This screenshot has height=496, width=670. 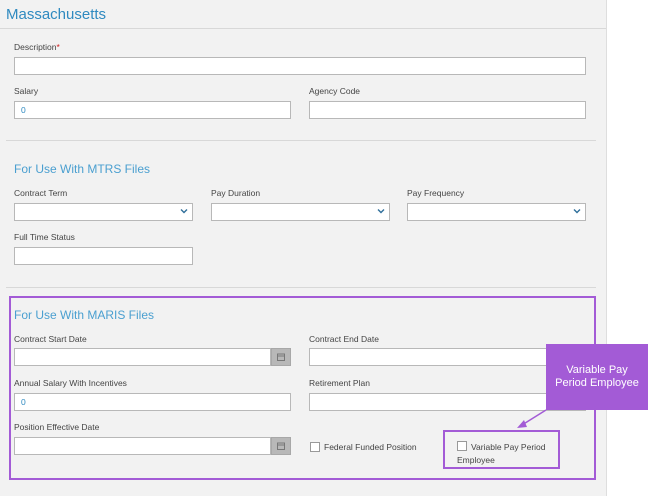 I want to click on pay-duration-select, so click(x=300, y=212).